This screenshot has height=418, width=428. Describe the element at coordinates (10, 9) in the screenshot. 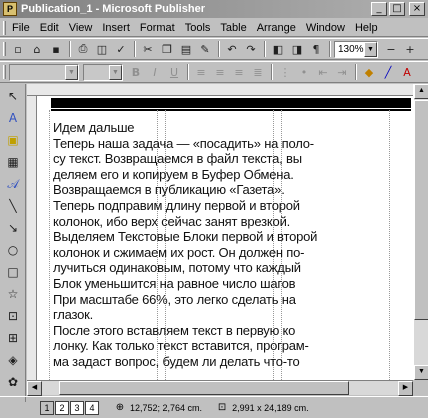

I see `publisher-icon: P` at that location.